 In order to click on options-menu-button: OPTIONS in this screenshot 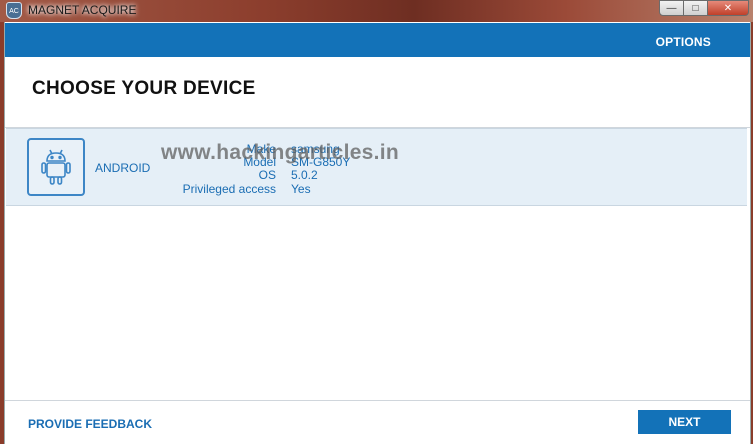, I will do `click(683, 42)`.